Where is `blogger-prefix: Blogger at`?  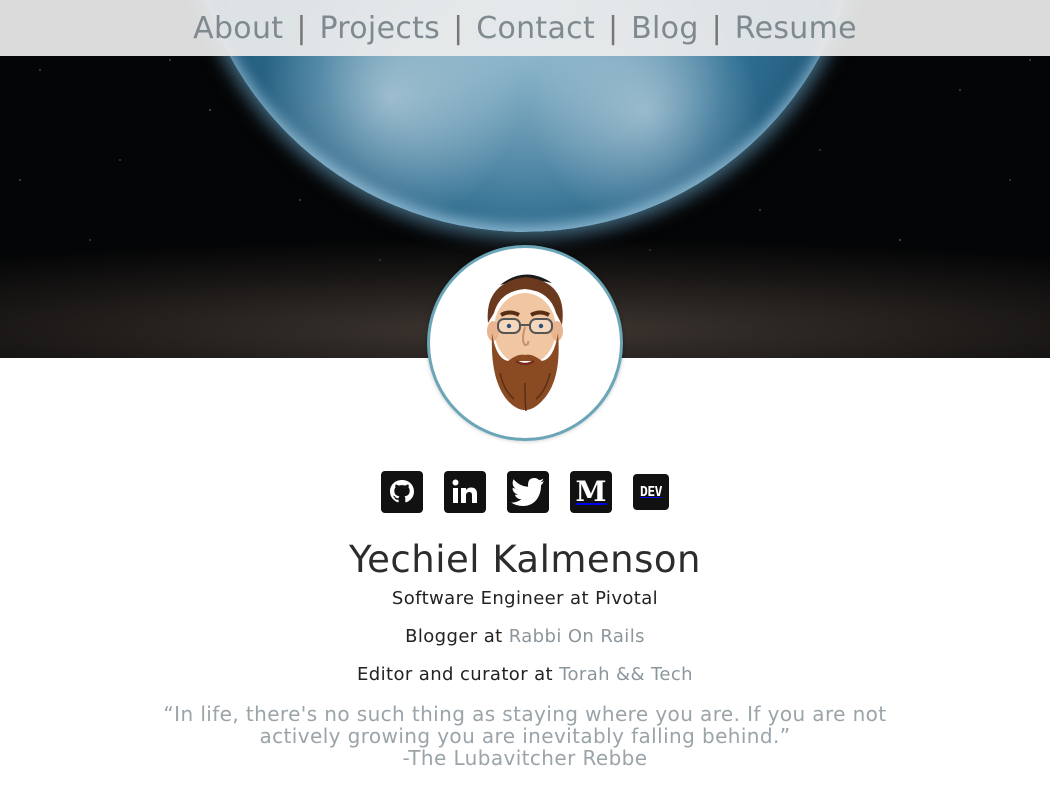 blogger-prefix: Blogger at is located at coordinates (454, 636).